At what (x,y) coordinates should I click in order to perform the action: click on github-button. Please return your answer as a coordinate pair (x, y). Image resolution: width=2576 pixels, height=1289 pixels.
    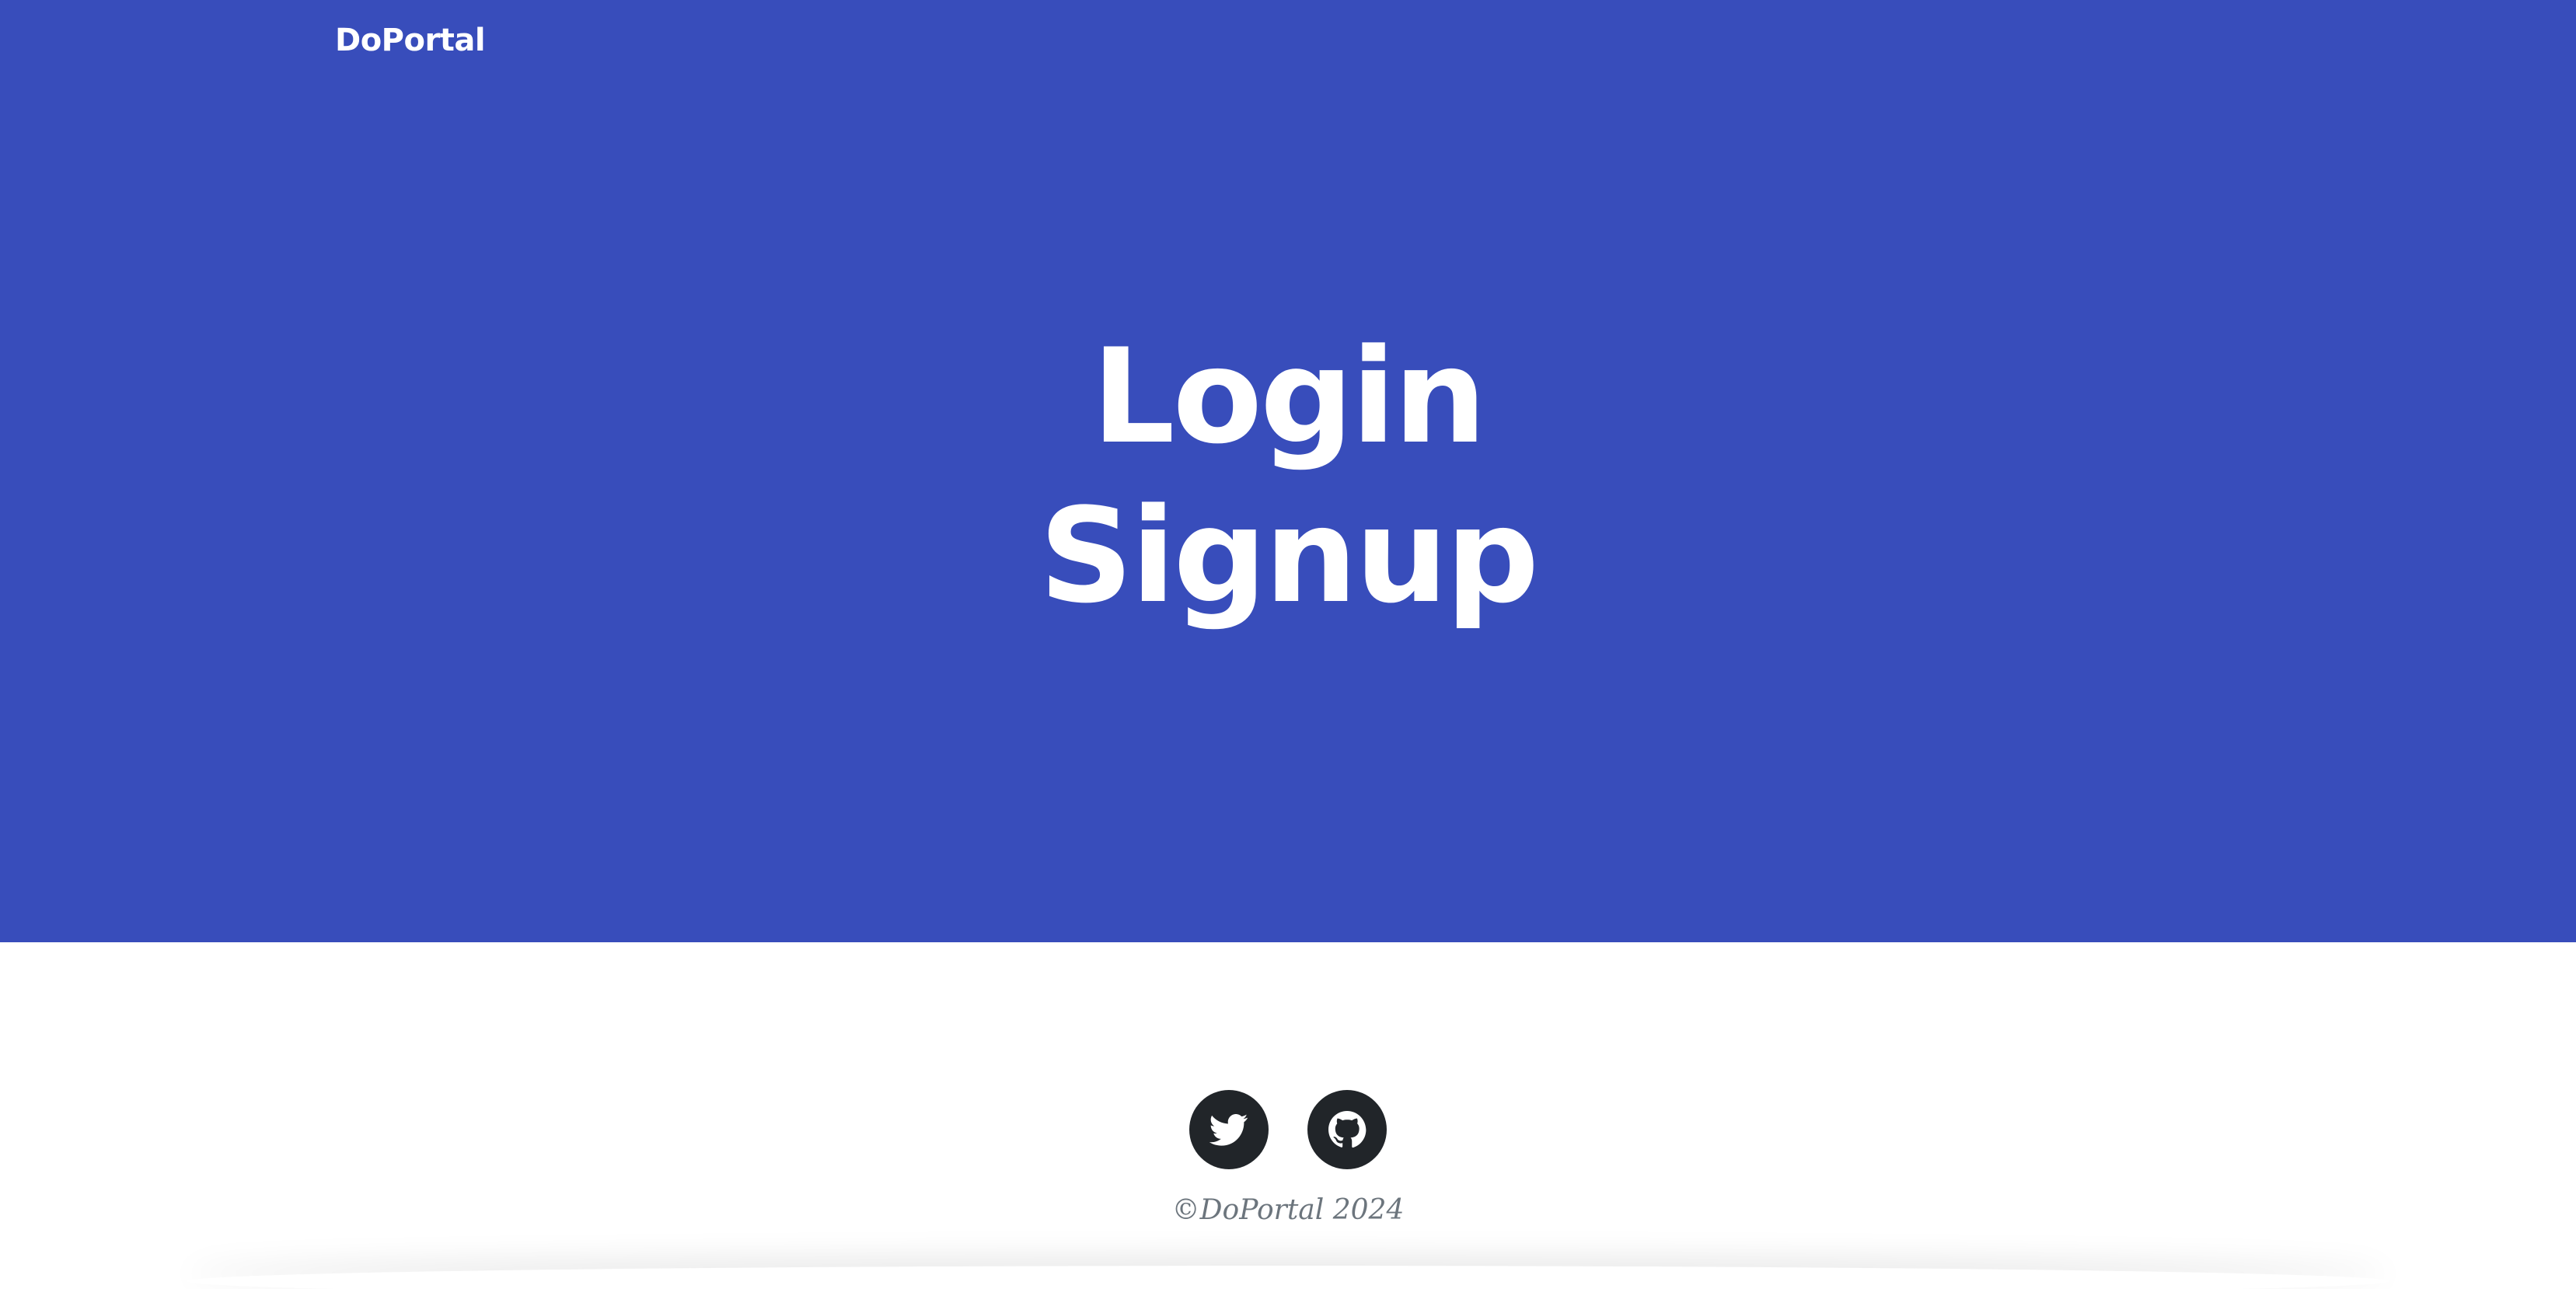
    Looking at the image, I should click on (1347, 1129).